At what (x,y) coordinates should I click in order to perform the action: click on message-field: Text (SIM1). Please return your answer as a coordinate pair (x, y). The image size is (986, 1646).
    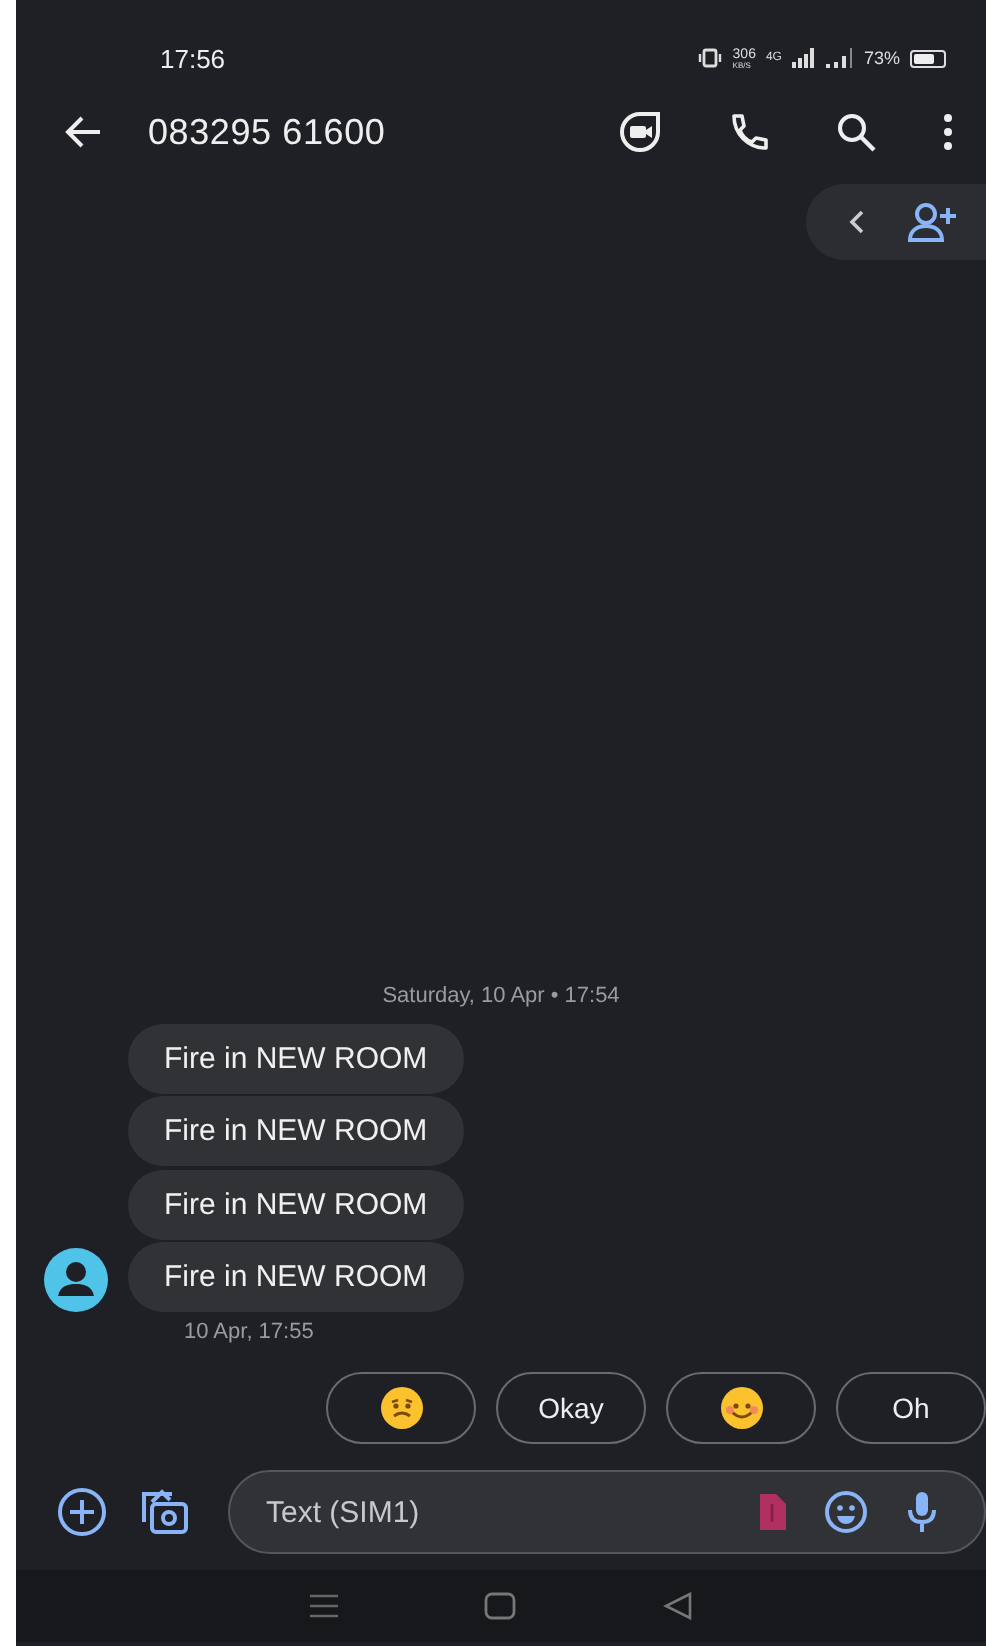
    Looking at the image, I should click on (607, 1512).